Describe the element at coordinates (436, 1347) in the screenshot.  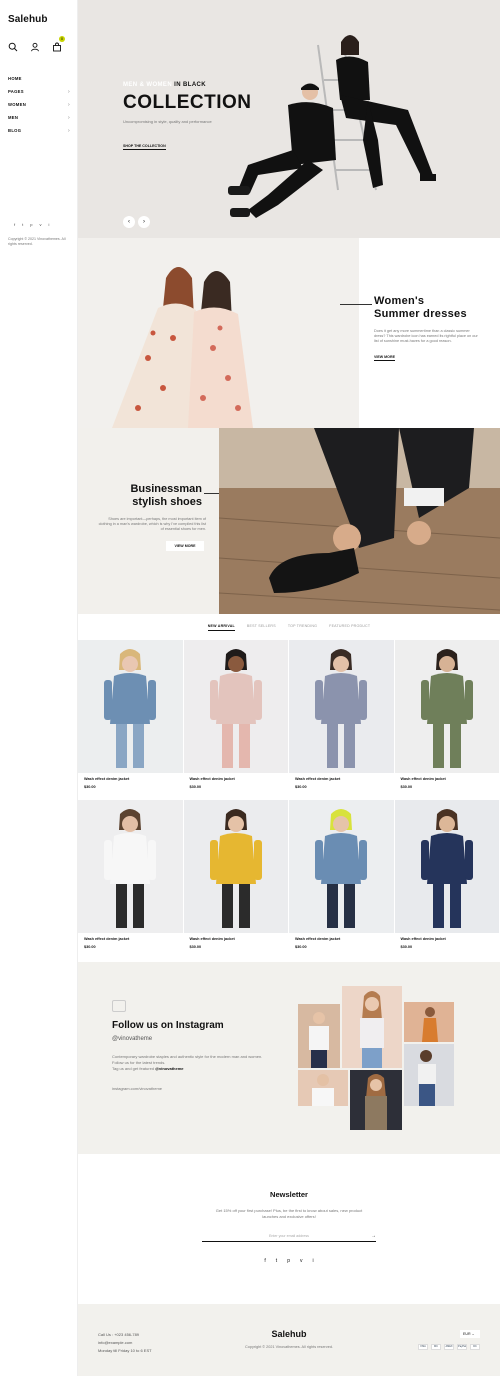
I see `mastercard-icon: MC` at that location.